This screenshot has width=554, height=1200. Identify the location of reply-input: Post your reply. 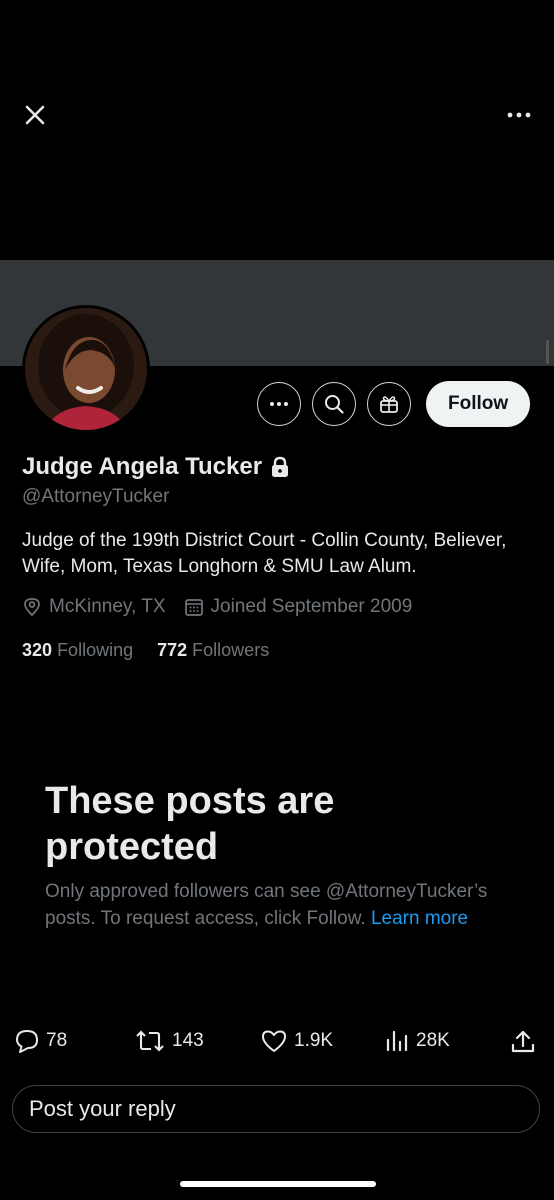
(276, 1109).